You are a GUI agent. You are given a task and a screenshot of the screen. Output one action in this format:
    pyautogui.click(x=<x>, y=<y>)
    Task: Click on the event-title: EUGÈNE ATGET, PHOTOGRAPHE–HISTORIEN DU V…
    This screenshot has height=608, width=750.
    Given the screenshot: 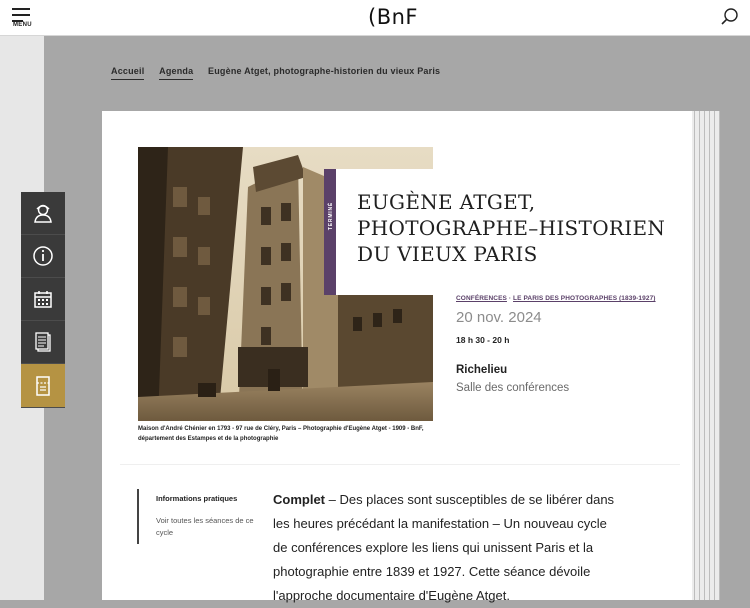 What is the action you would take?
    pyautogui.click(x=511, y=228)
    